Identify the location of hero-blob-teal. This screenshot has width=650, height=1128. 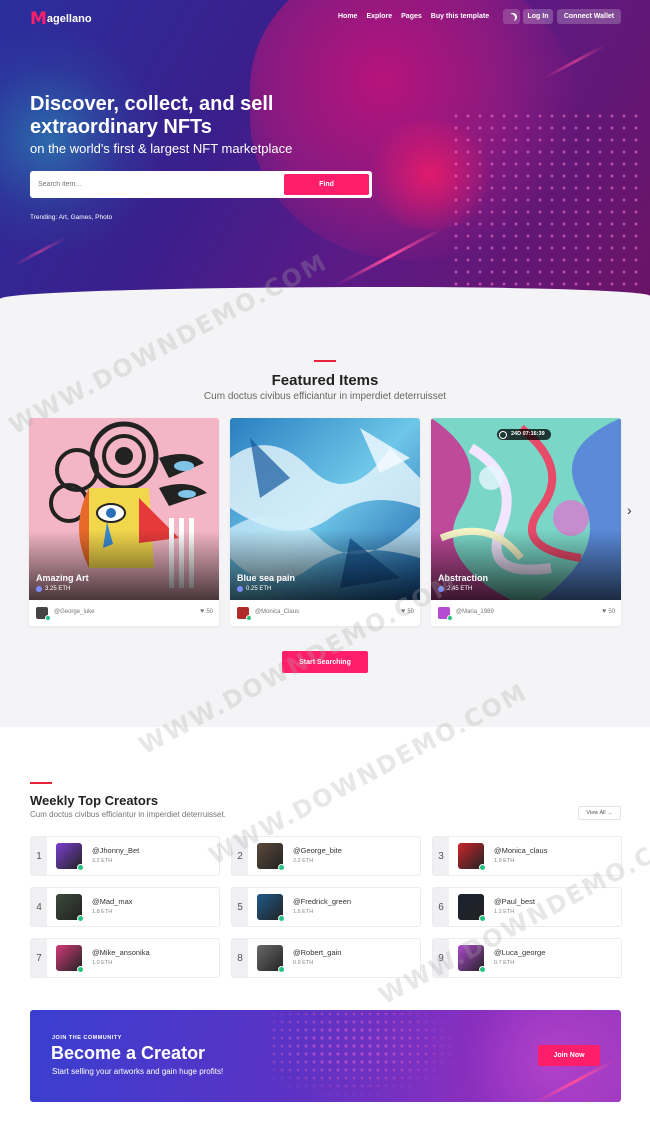
(80, 140).